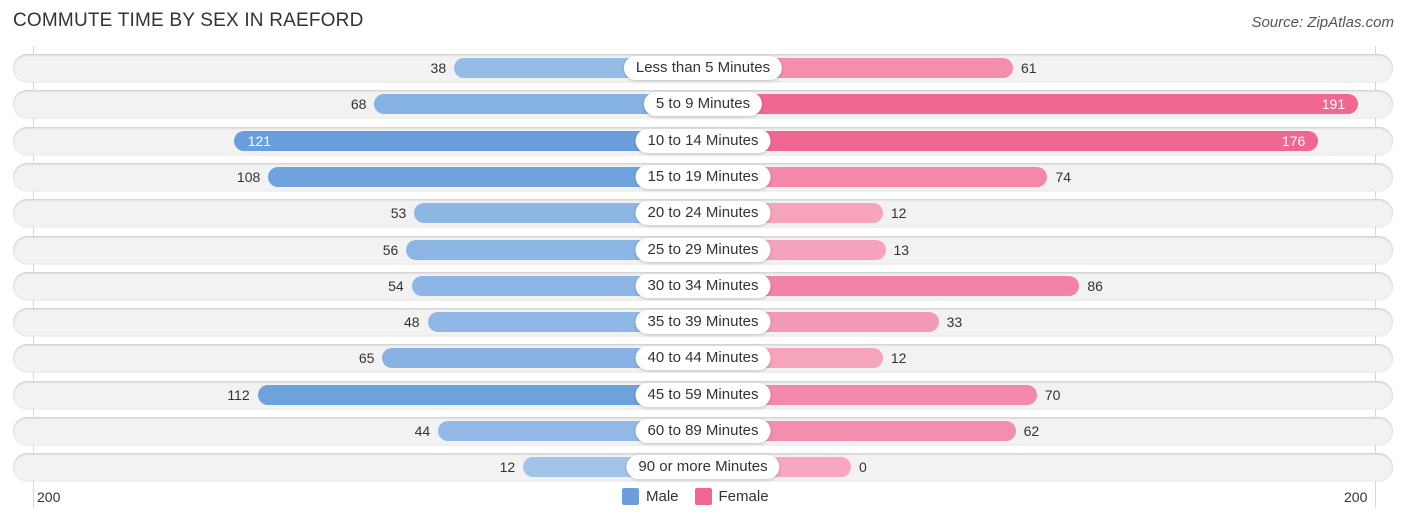 The width and height of the screenshot is (1406, 522). Describe the element at coordinates (1095, 285) in the screenshot. I see `value-female: 86` at that location.